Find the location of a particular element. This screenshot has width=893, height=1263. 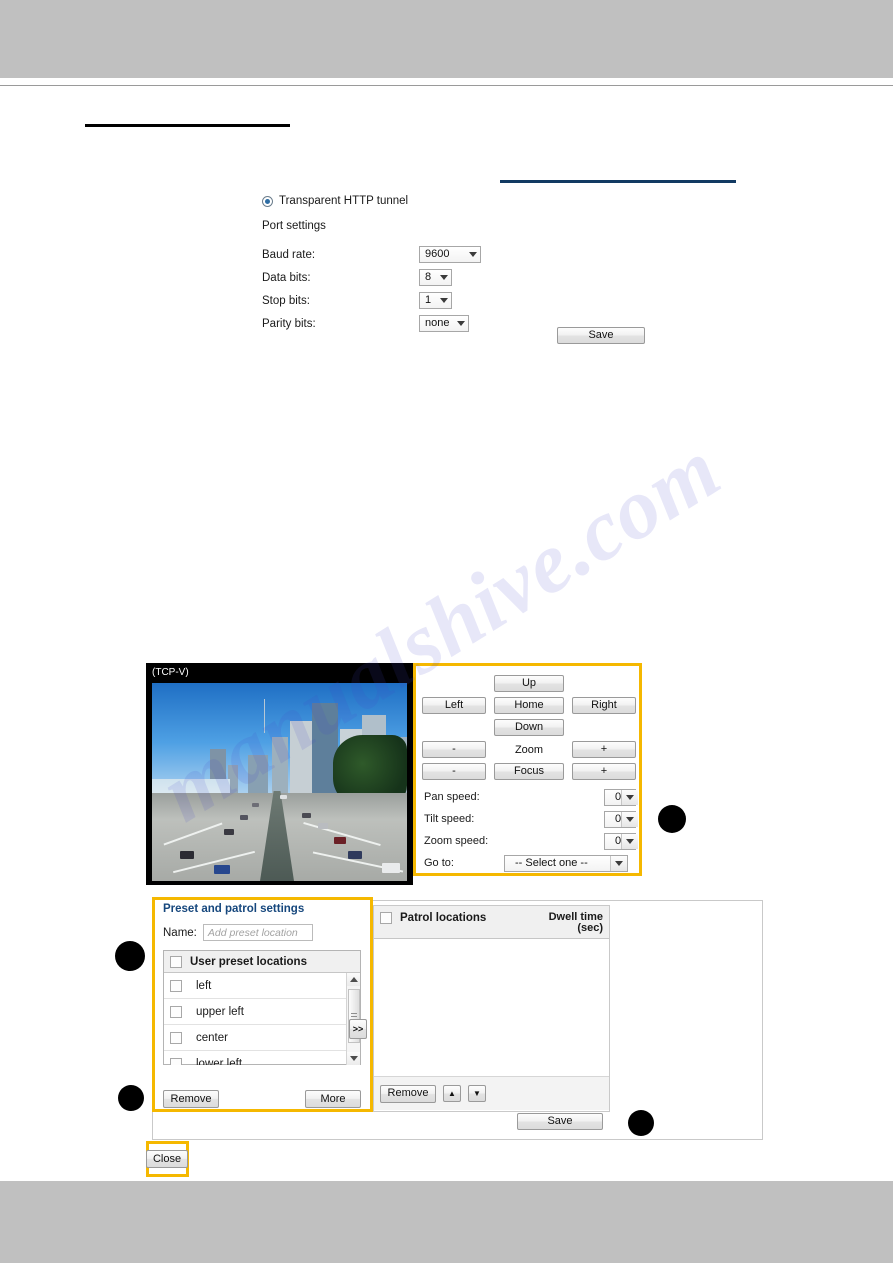

pan-speed-label: Pan speed: is located at coordinates (452, 797).